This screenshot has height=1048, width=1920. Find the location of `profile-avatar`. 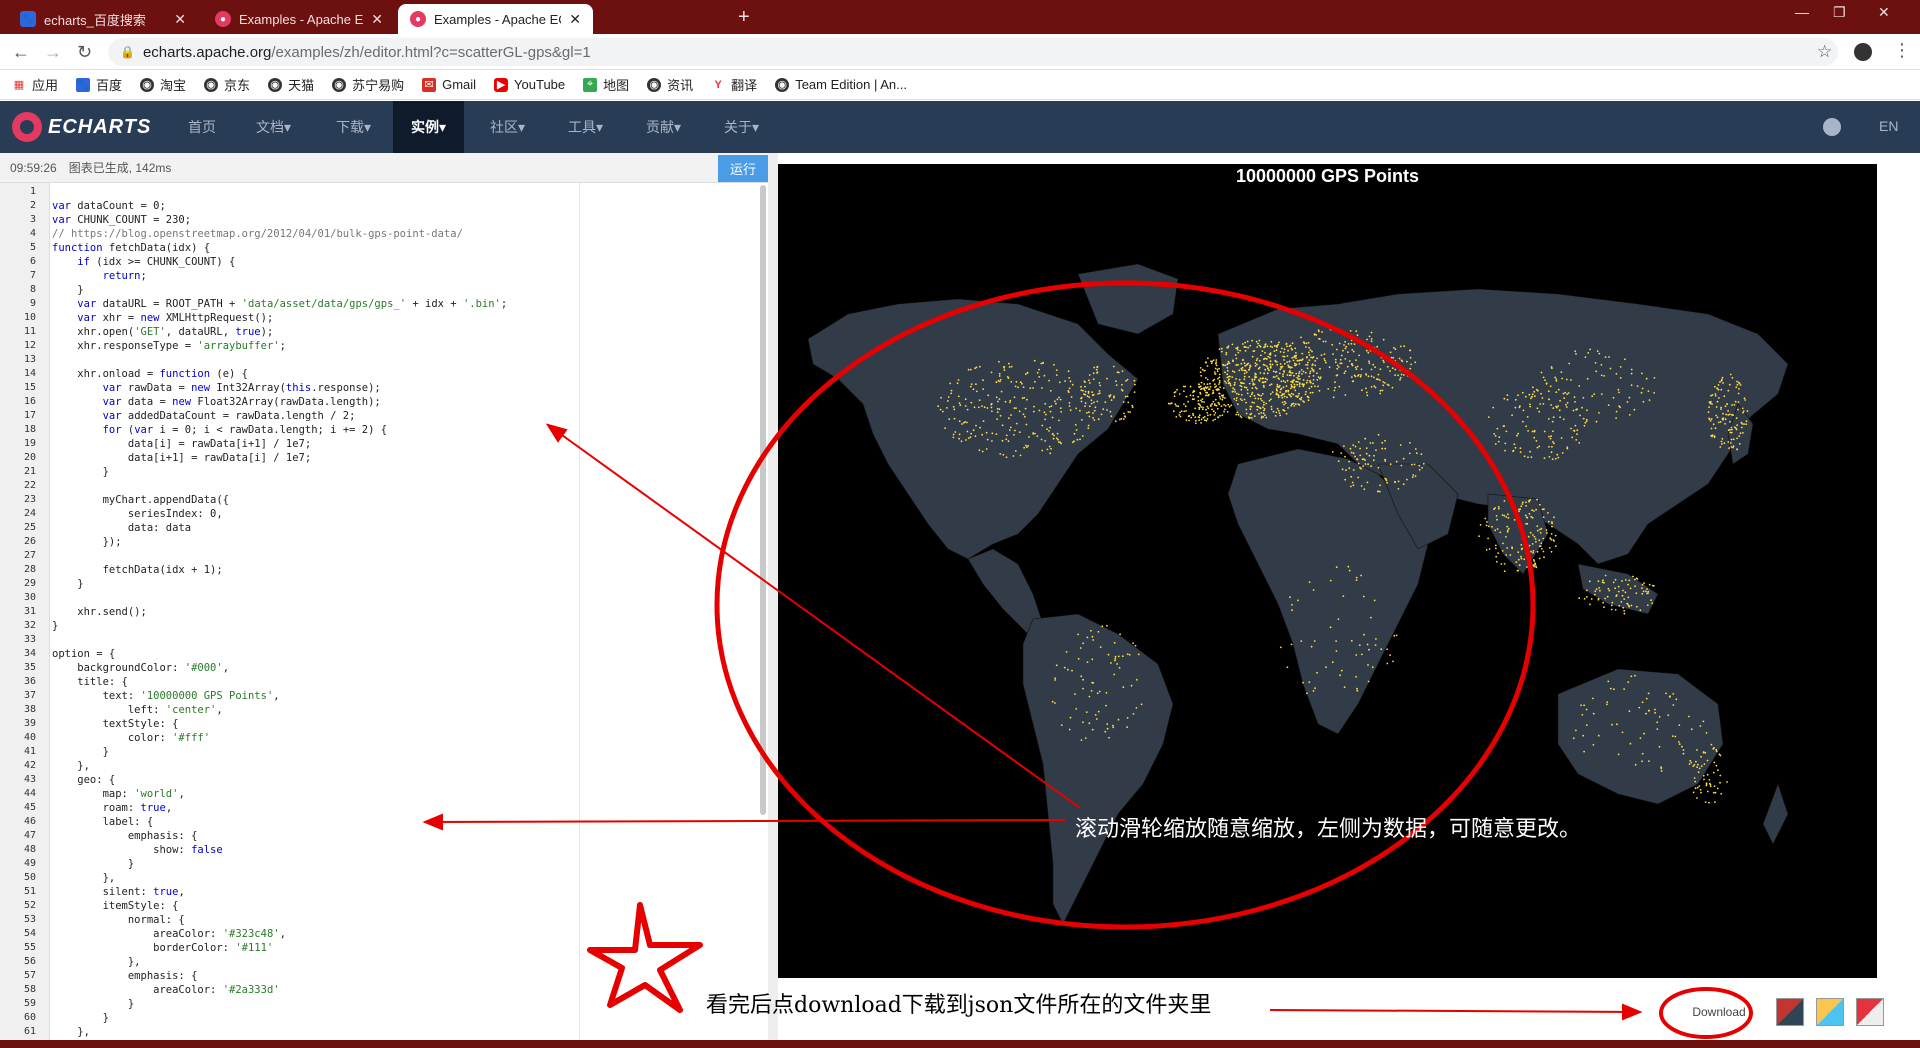

profile-avatar is located at coordinates (1863, 52).